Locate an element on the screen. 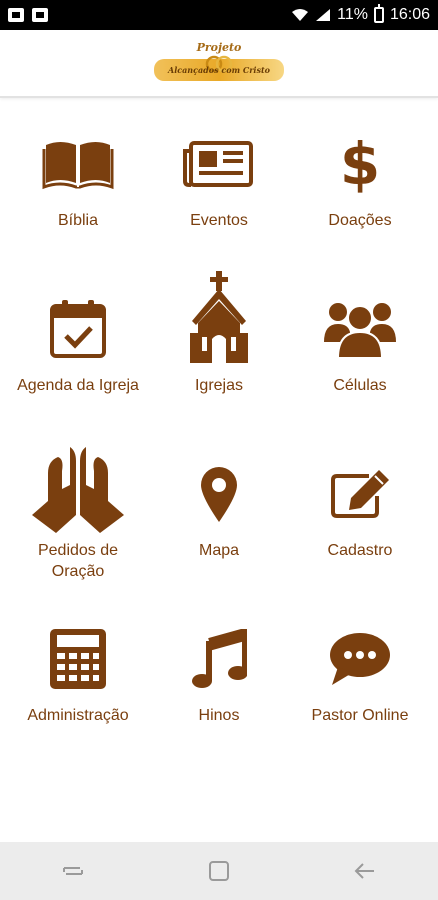 The width and height of the screenshot is (438, 900). menu-item-biblia: Bíblia is located at coordinates (78, 182).